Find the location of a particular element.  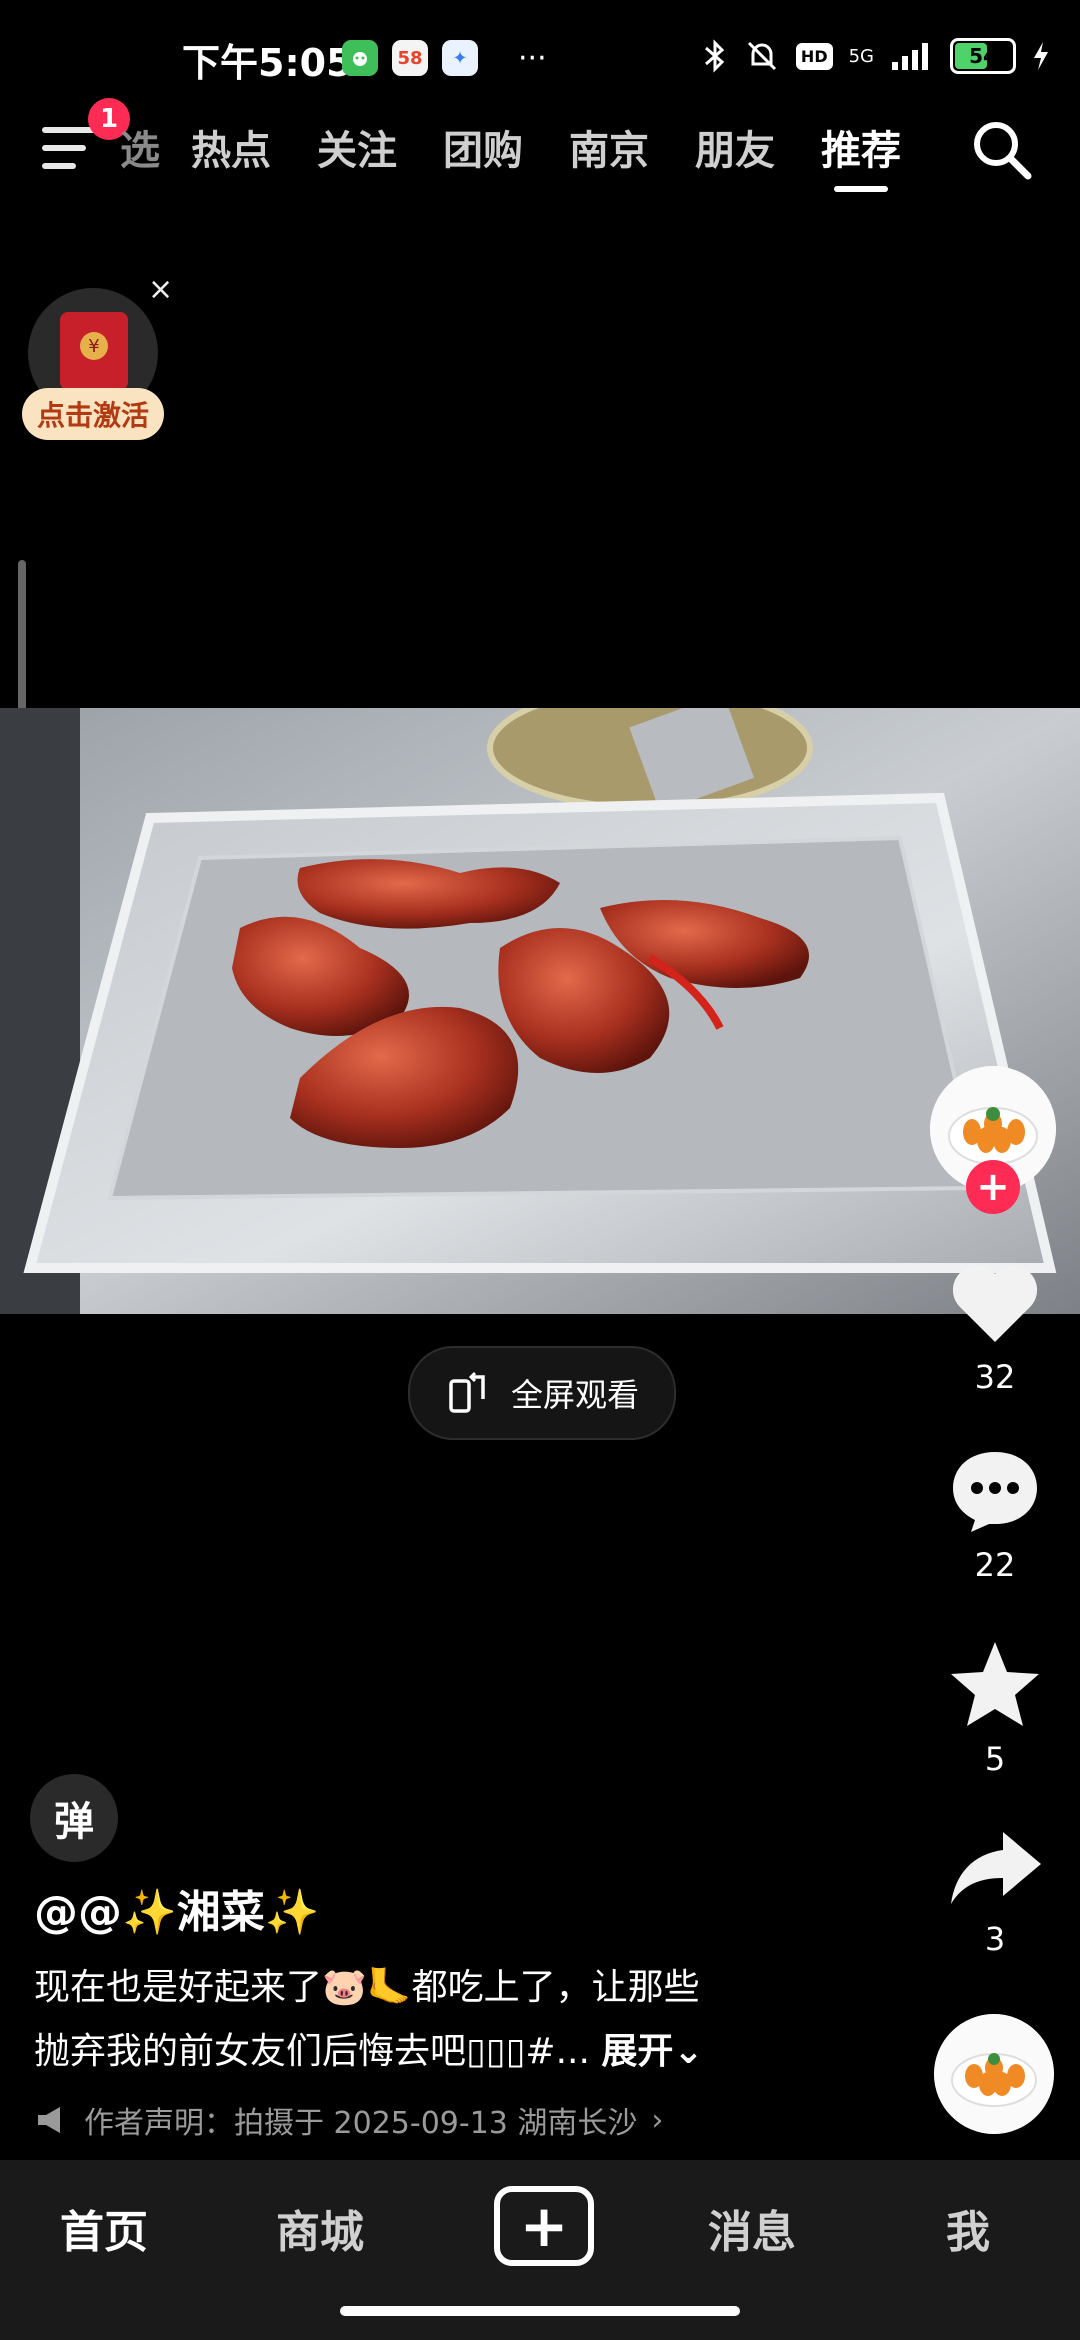

nav-messages: 消息 is located at coordinates (752, 2228).